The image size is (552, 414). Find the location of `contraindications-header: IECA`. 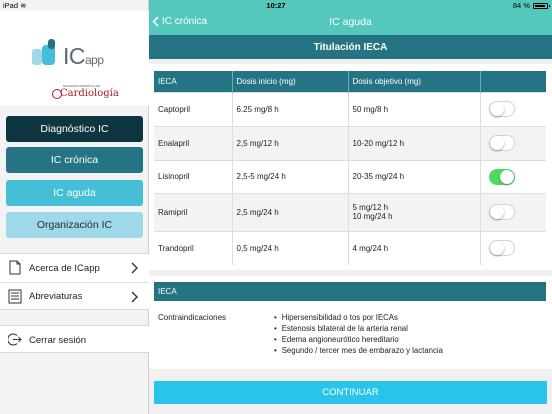

contraindications-header: IECA is located at coordinates (350, 291).